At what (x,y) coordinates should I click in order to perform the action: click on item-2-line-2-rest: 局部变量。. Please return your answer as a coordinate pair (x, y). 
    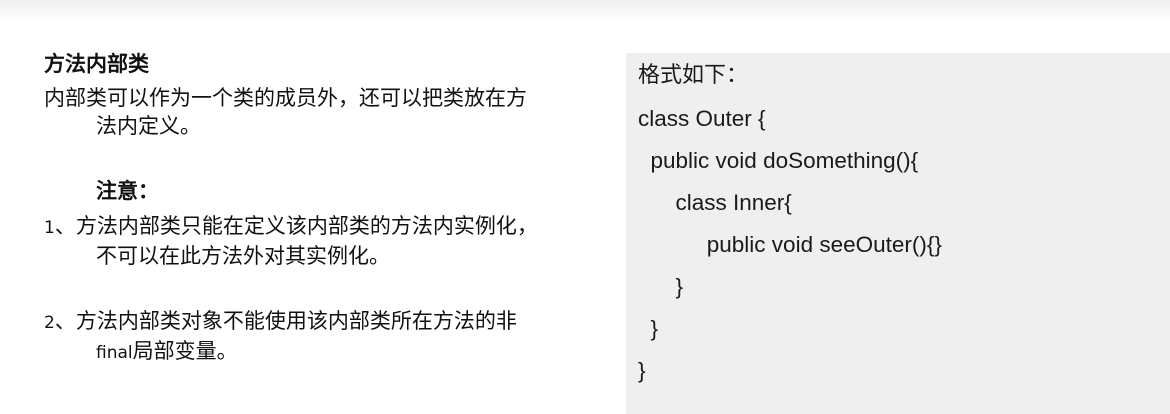
    Looking at the image, I should click on (185, 351).